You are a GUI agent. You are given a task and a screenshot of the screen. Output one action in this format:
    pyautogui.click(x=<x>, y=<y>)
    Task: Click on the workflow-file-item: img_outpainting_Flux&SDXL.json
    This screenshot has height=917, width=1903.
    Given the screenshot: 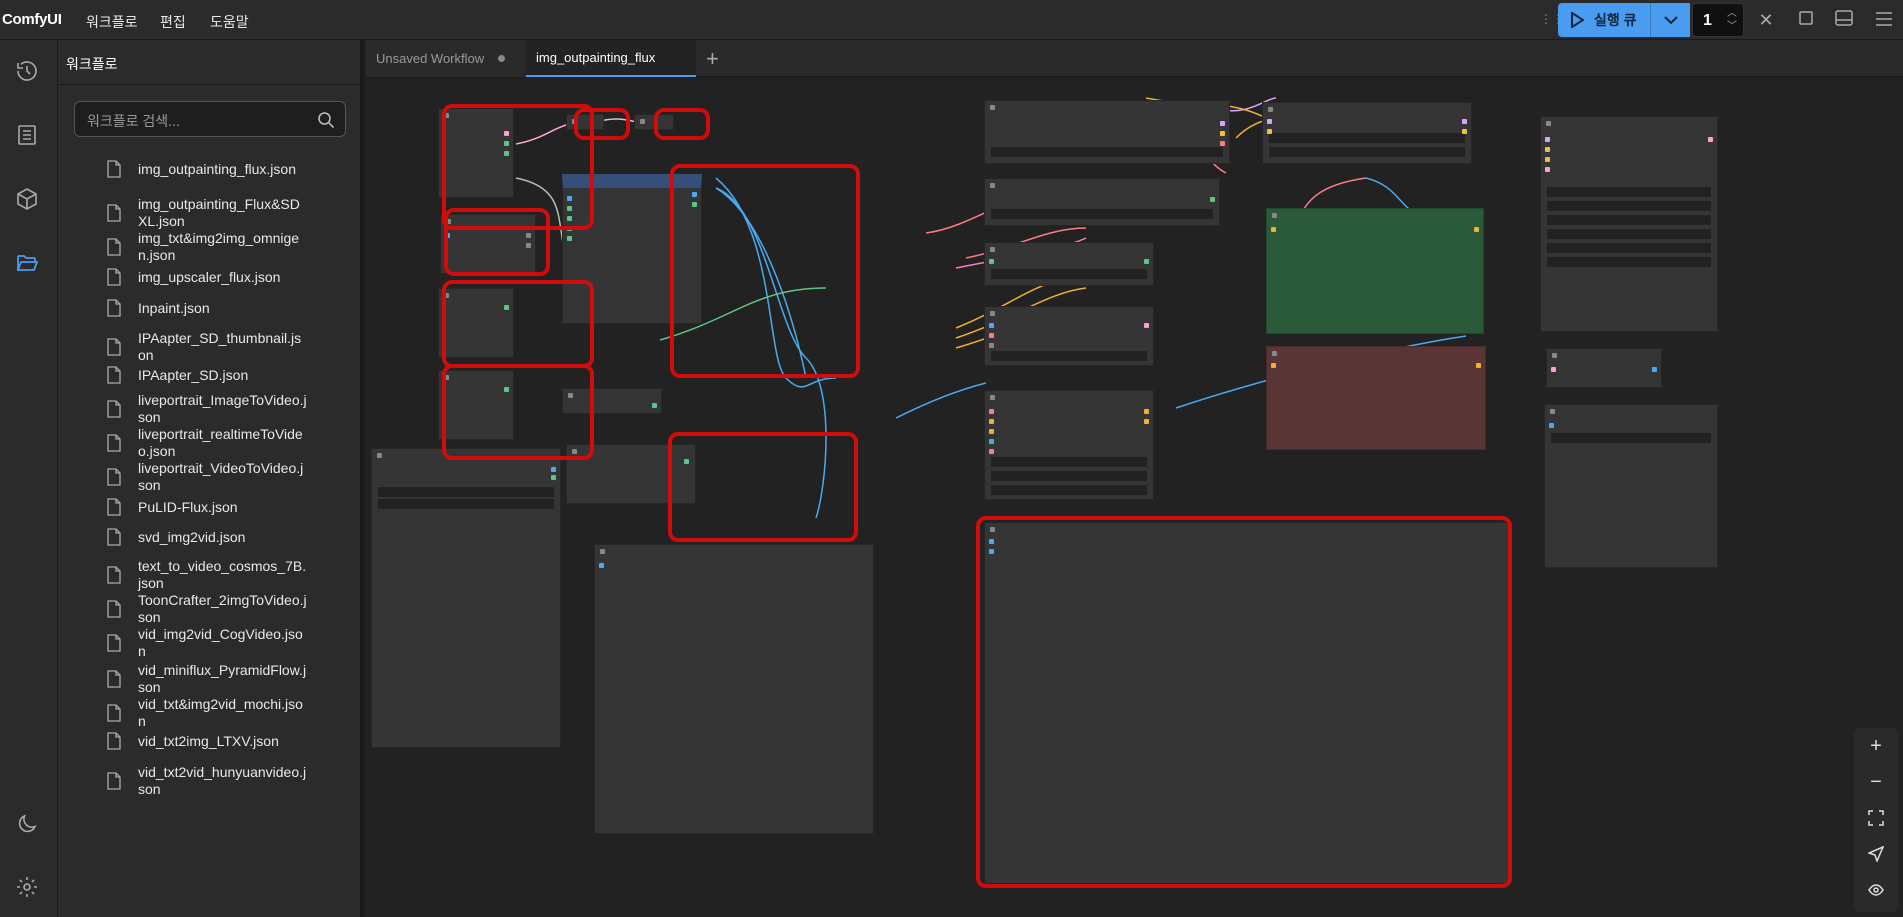 What is the action you would take?
    pyautogui.click(x=231, y=213)
    